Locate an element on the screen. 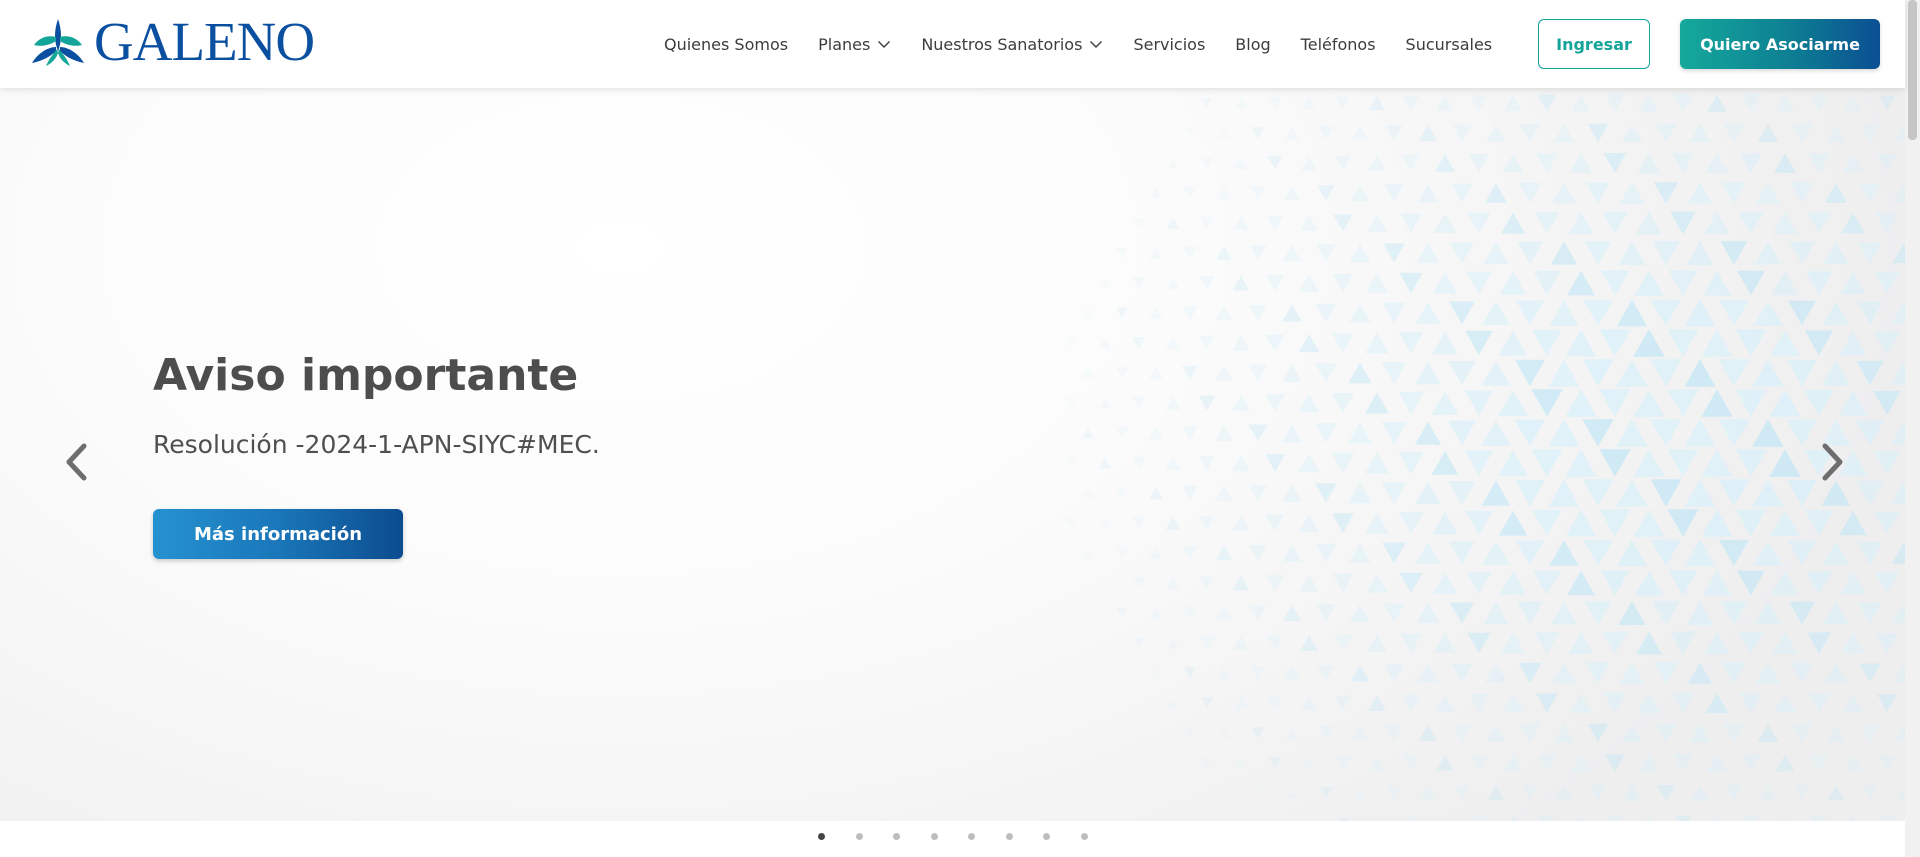 This screenshot has height=857, width=1920. nav-item-label: Sucursales is located at coordinates (1449, 44).